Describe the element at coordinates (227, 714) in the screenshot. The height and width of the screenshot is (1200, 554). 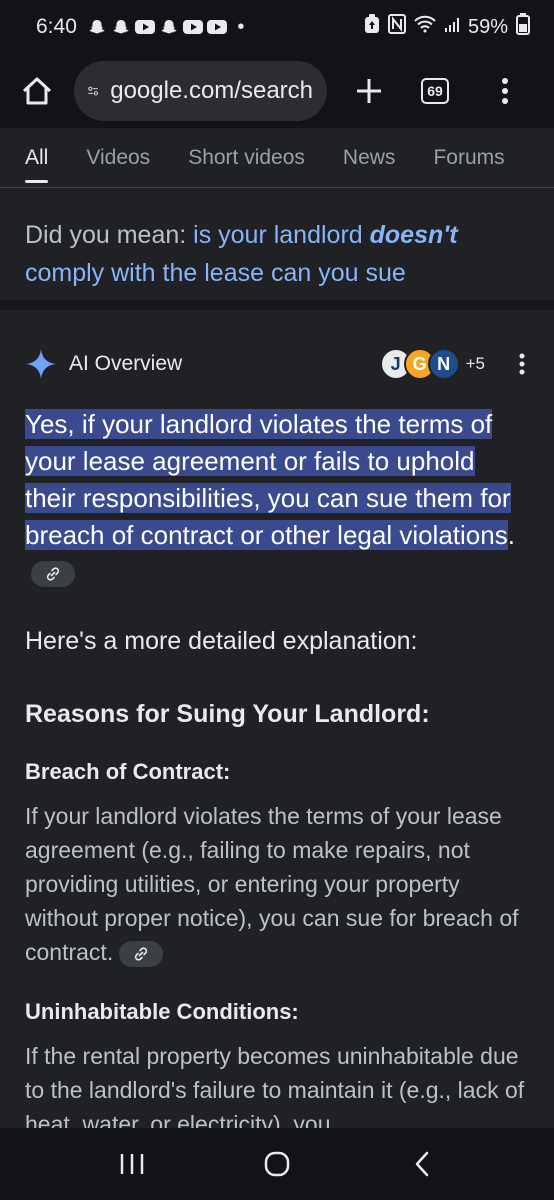
I see `ai-section-heading: Reasons for Suing Your Landlord:` at that location.